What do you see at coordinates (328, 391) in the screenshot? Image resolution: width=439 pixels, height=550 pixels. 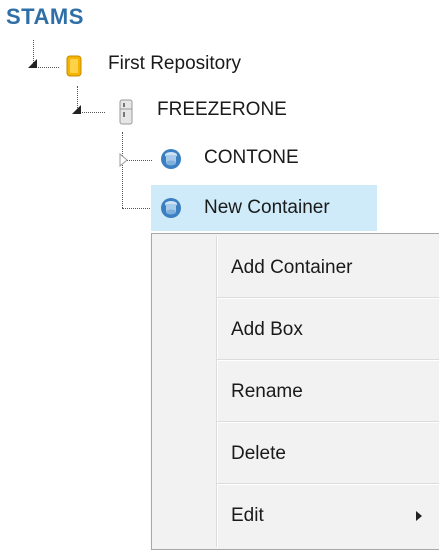 I see `menu-item-rename: Rename` at bounding box center [328, 391].